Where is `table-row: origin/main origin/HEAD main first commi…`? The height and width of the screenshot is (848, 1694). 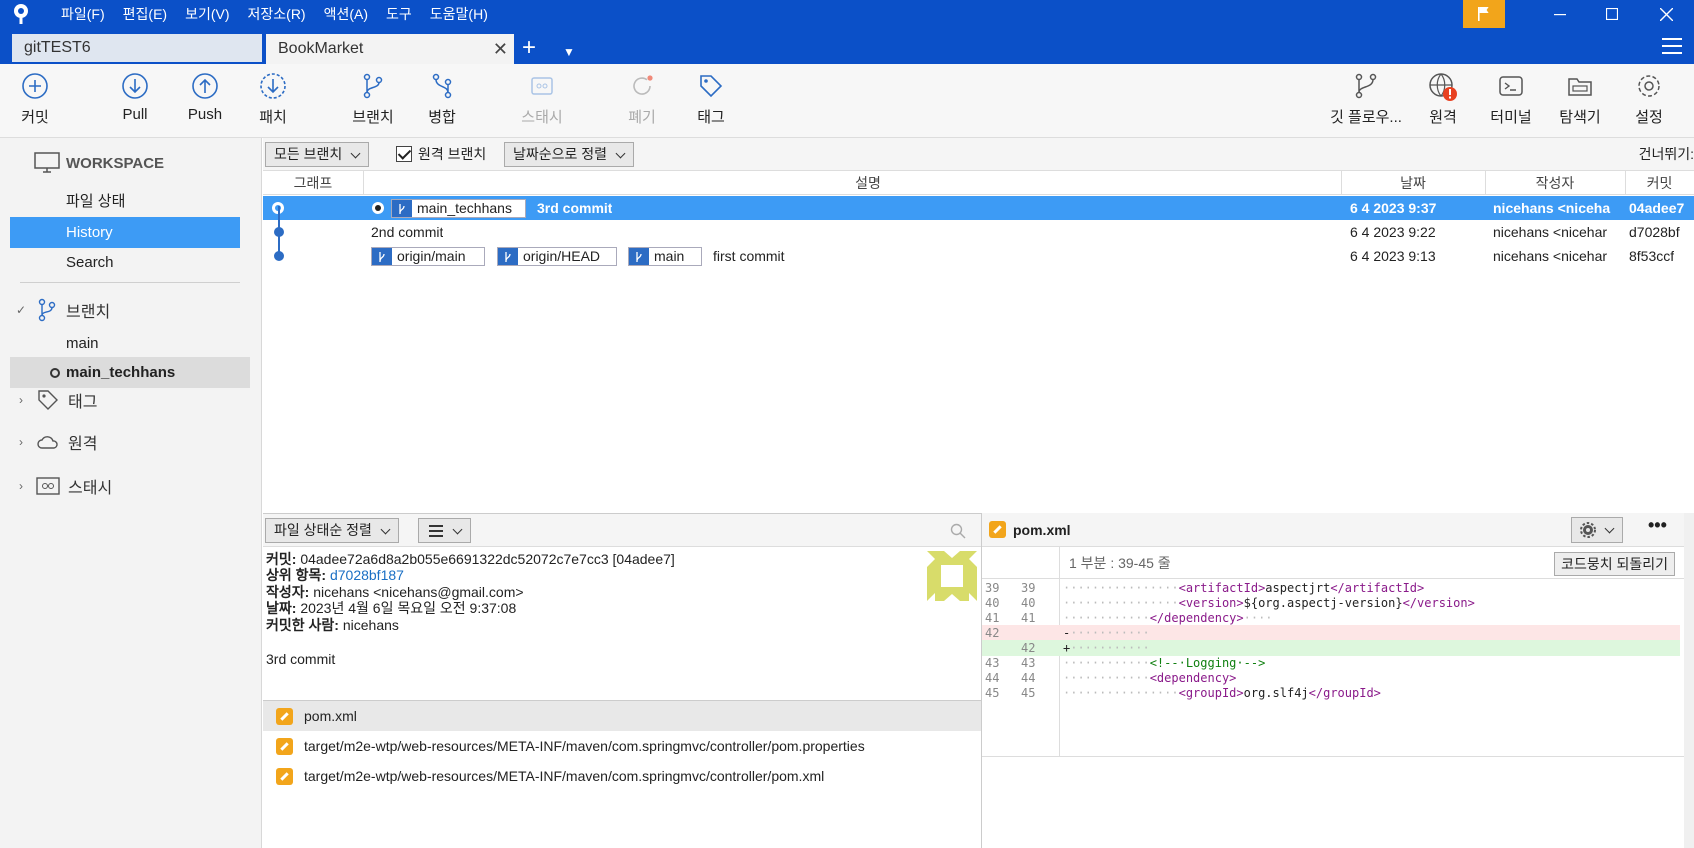
table-row: origin/main origin/HEAD main first commi… is located at coordinates (978, 256).